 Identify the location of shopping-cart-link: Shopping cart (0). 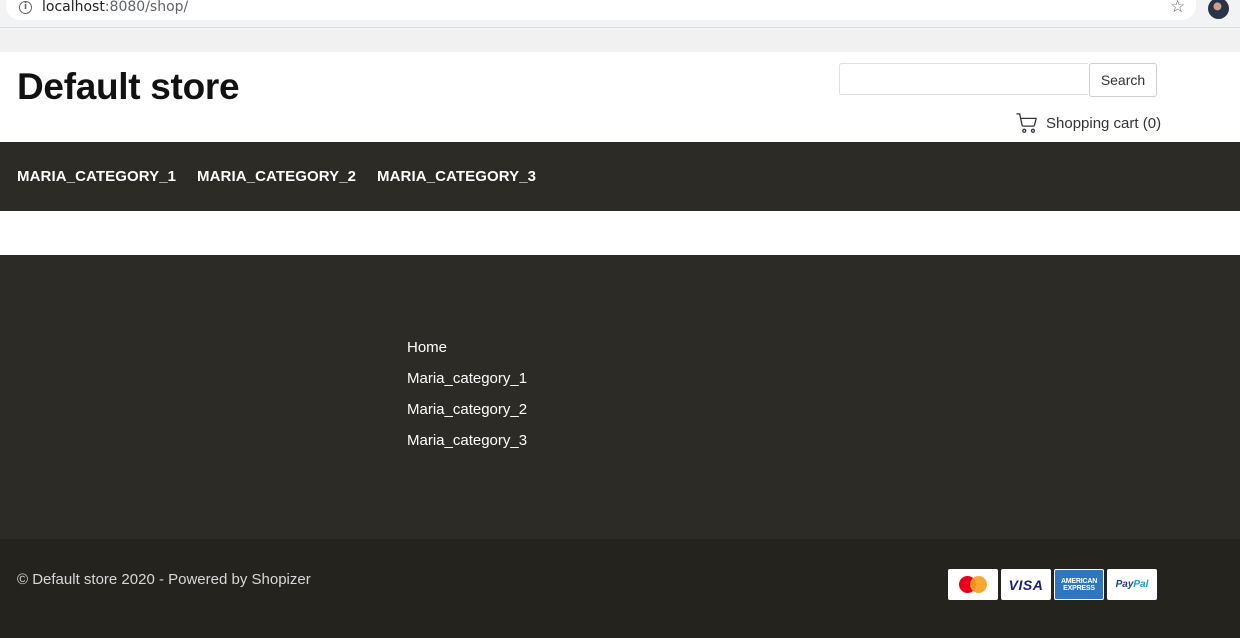
(1088, 123).